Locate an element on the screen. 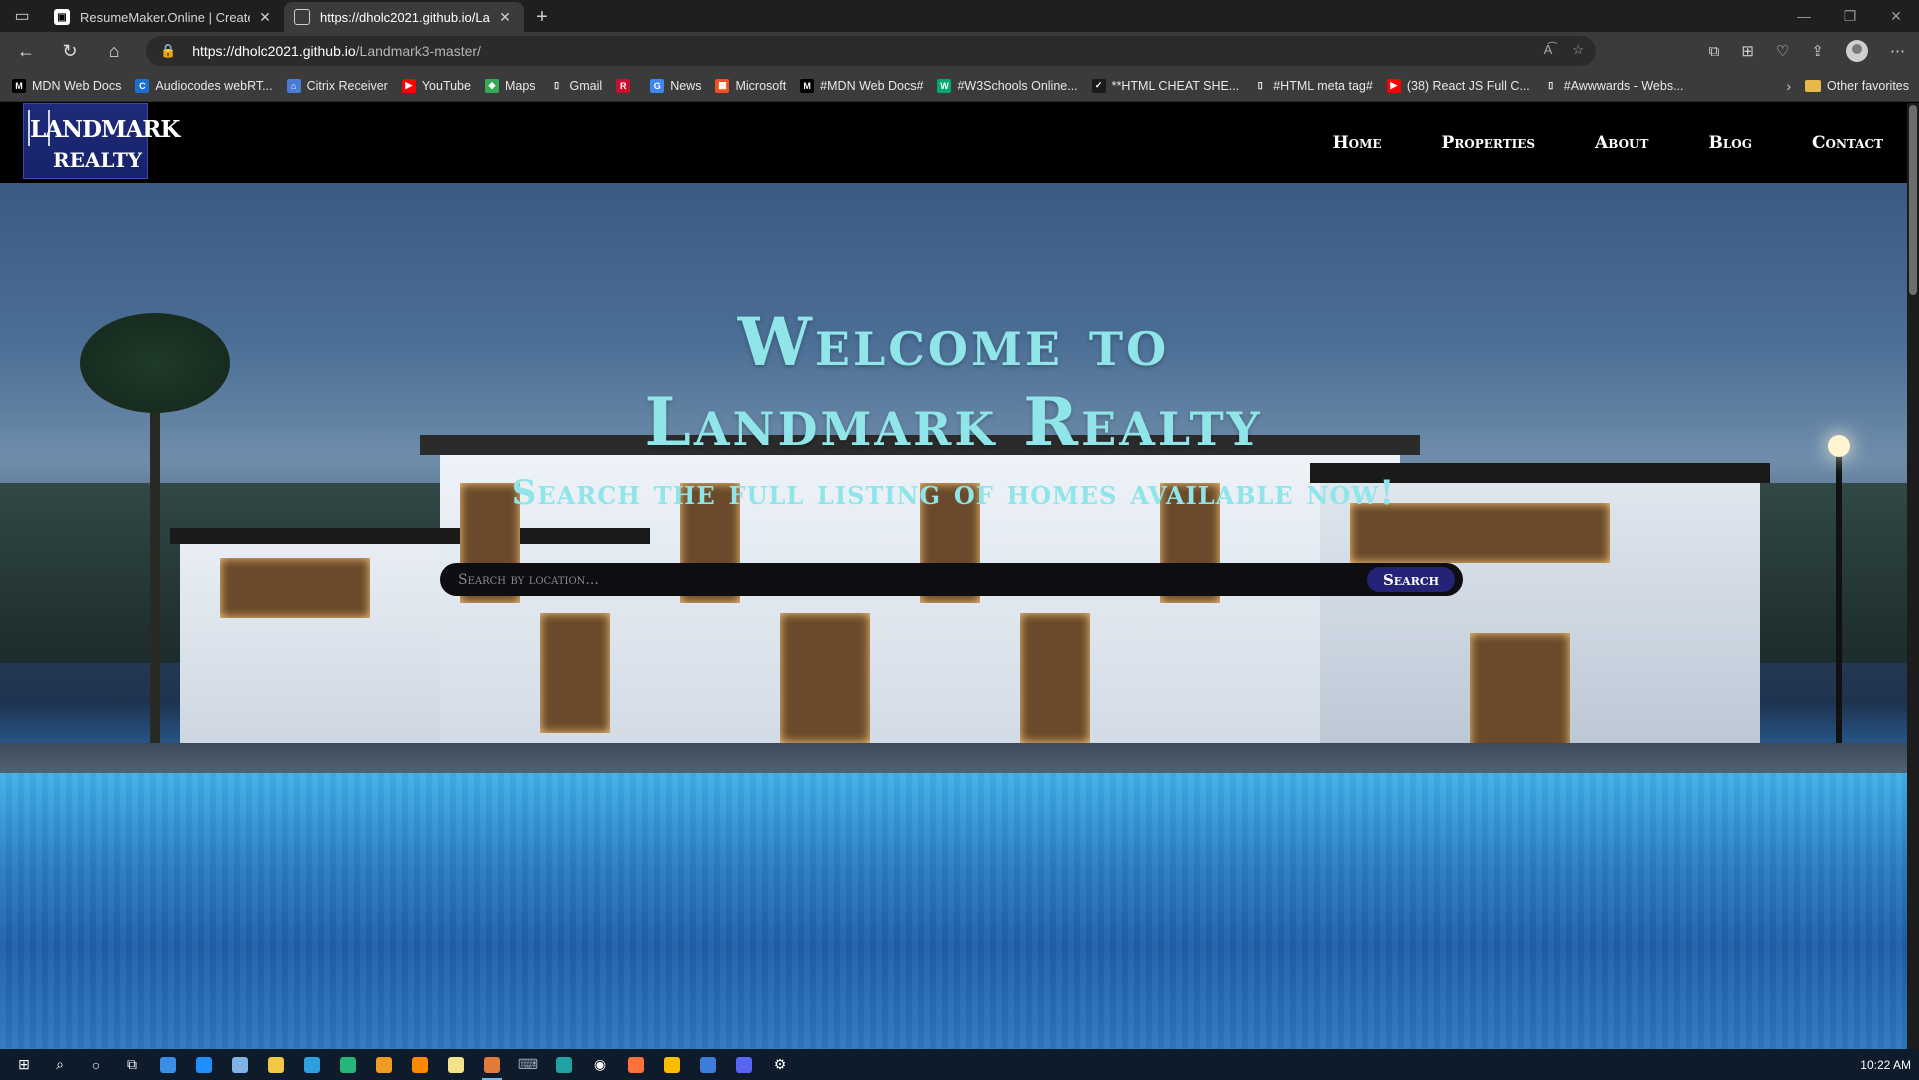 This screenshot has height=1080, width=1919. hero-title-line-2: Landmark Realty is located at coordinates (953, 422).